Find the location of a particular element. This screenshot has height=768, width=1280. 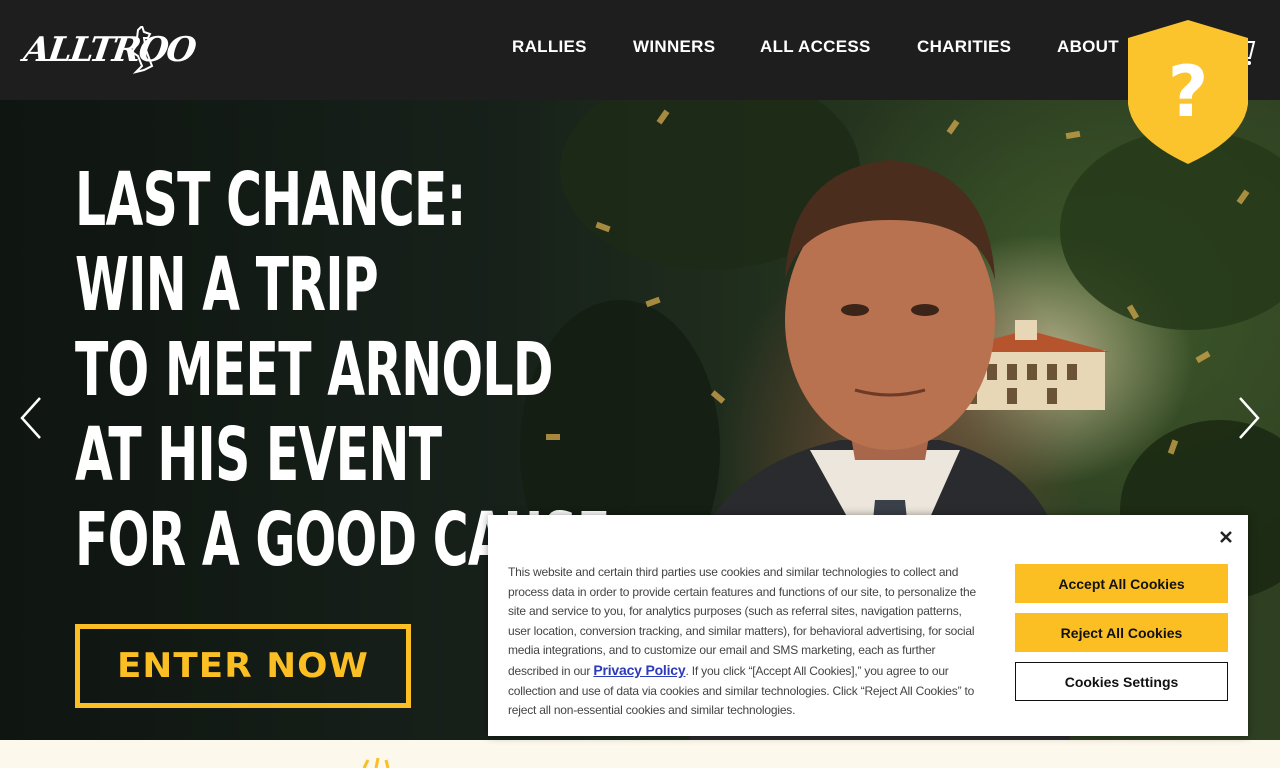

headline-line: AT HIS EVENT is located at coordinates (258, 455).